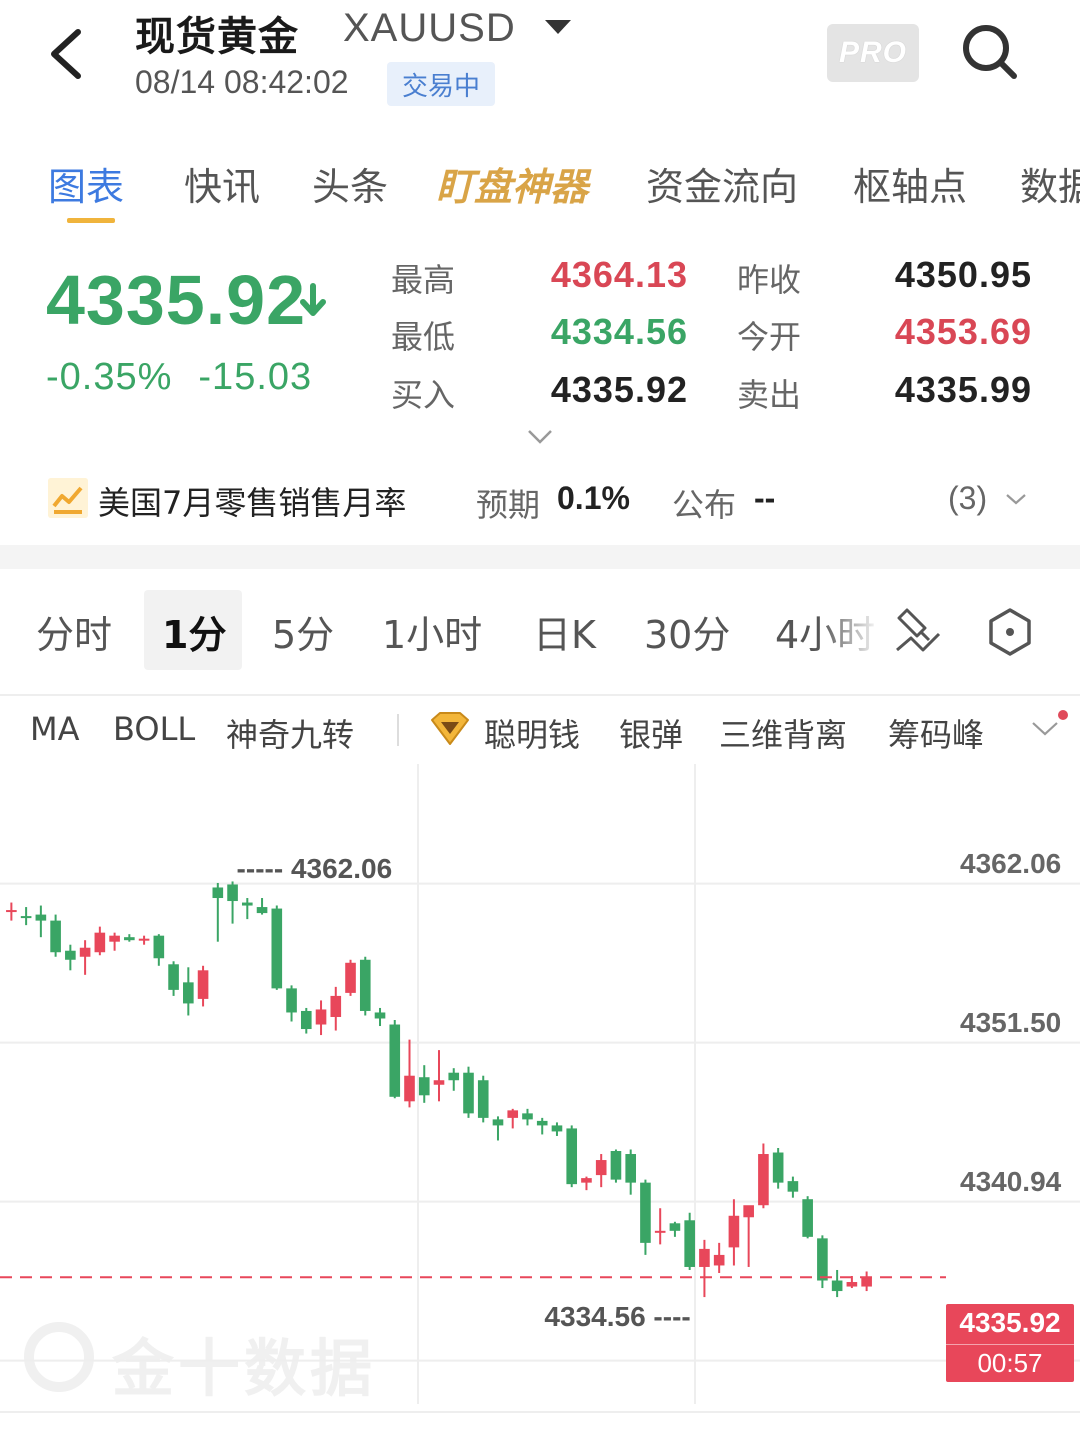  I want to click on indicator-magic-nine: 神奇九转, so click(290, 733).